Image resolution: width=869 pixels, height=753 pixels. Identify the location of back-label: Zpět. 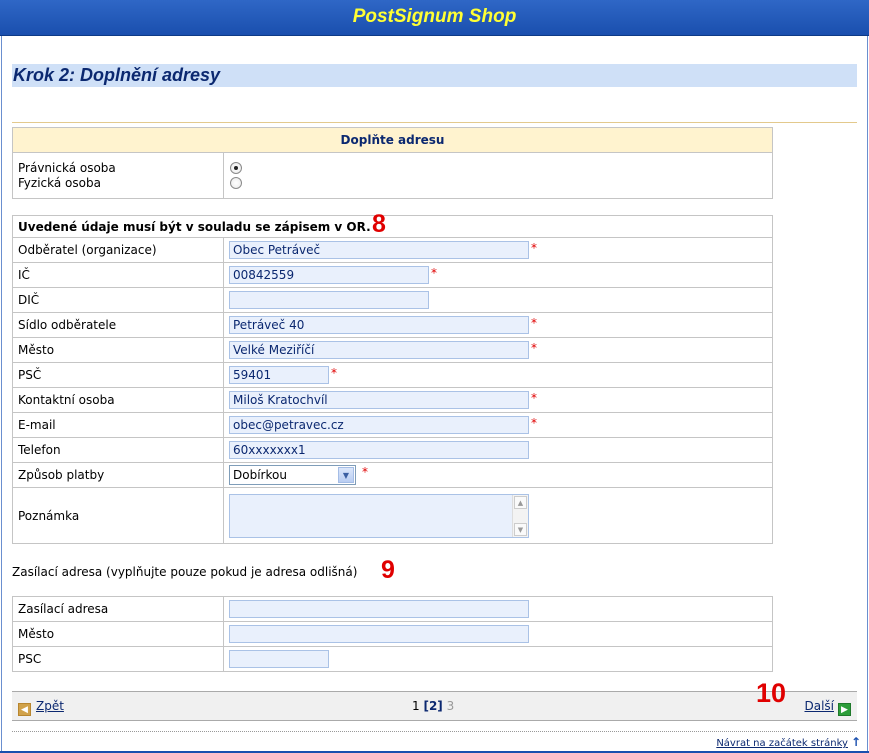
(50, 706).